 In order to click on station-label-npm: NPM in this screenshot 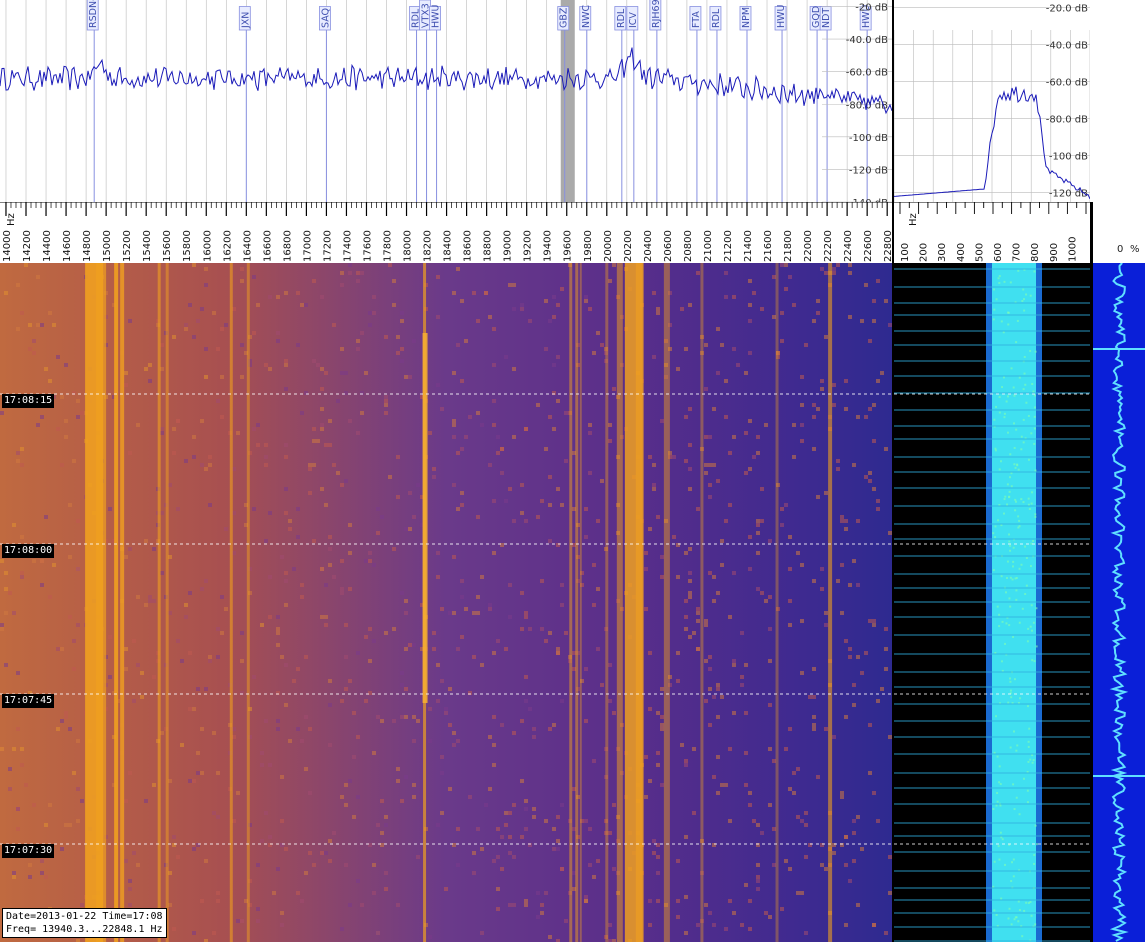, I will do `click(745, 18)`.